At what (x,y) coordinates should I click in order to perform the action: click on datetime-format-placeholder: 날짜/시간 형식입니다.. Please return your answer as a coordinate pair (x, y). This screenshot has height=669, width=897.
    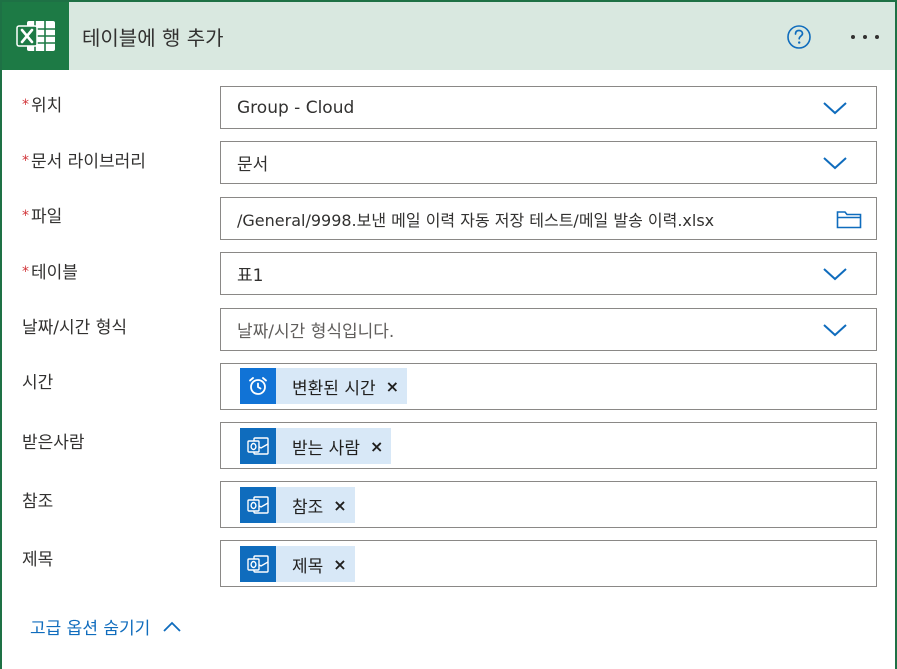
    Looking at the image, I should click on (316, 332).